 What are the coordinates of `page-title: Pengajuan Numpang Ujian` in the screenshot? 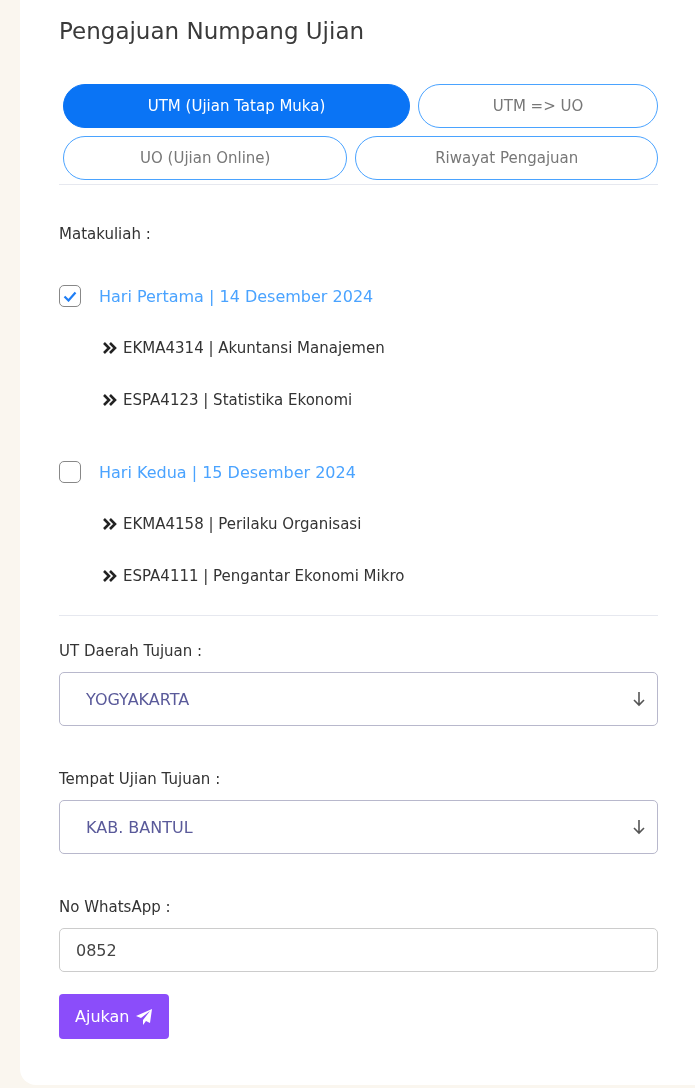 It's located at (212, 31).